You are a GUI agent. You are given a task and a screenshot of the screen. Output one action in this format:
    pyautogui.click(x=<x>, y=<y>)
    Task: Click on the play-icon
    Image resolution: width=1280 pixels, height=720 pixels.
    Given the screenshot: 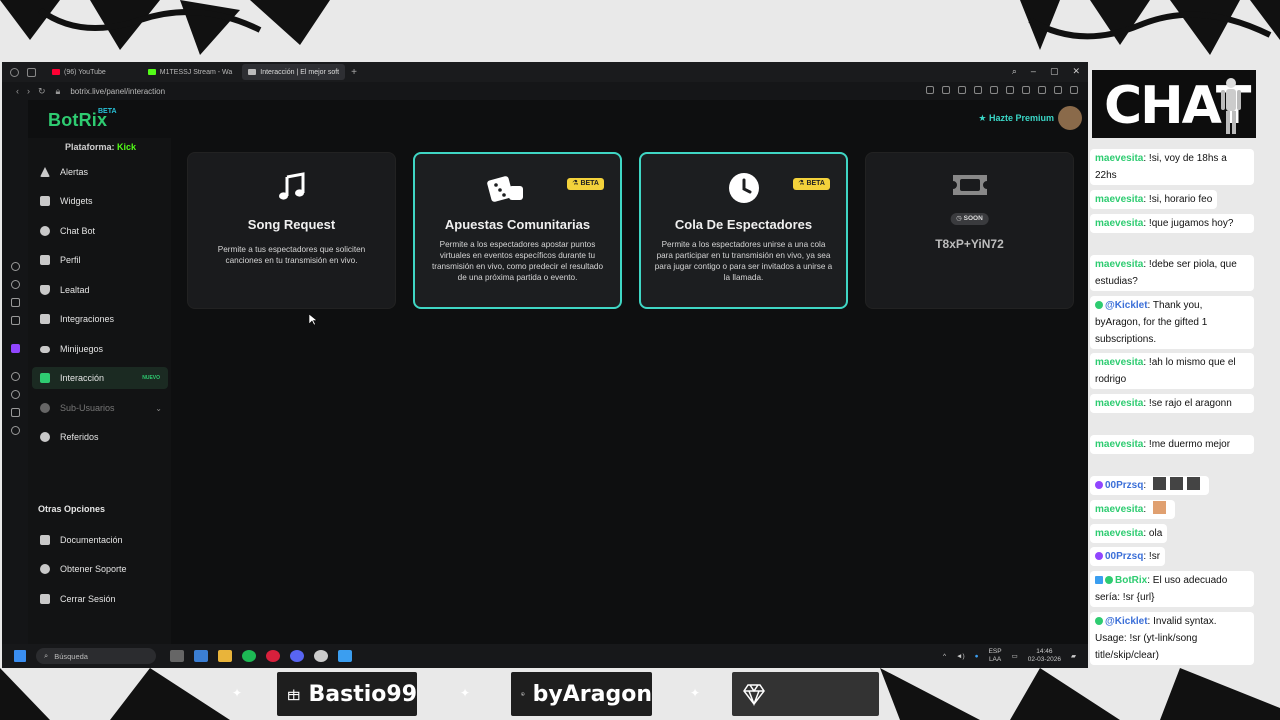 What is the action you would take?
    pyautogui.click(x=978, y=90)
    